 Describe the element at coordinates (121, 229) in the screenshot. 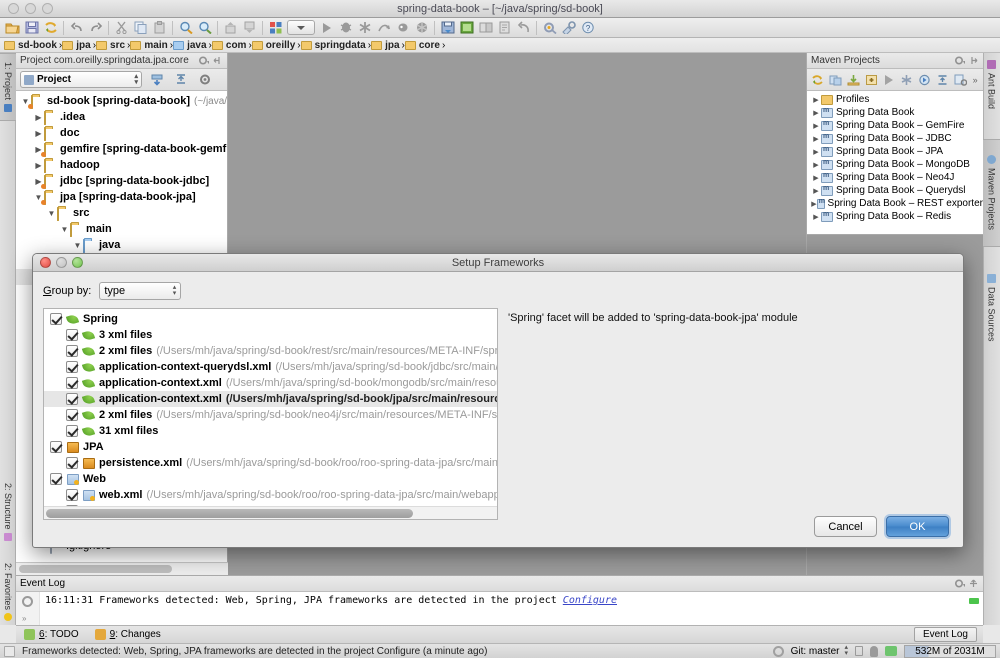

I see `tree-node: ▼ main` at that location.